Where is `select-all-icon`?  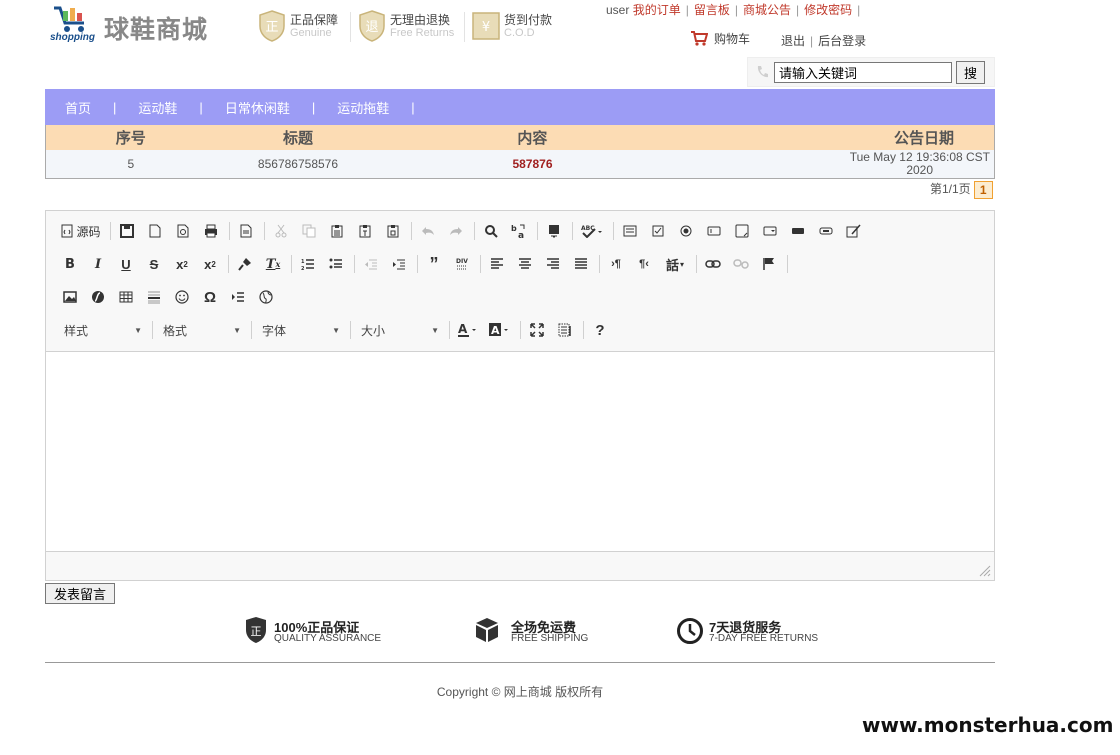
select-all-icon is located at coordinates (554, 231).